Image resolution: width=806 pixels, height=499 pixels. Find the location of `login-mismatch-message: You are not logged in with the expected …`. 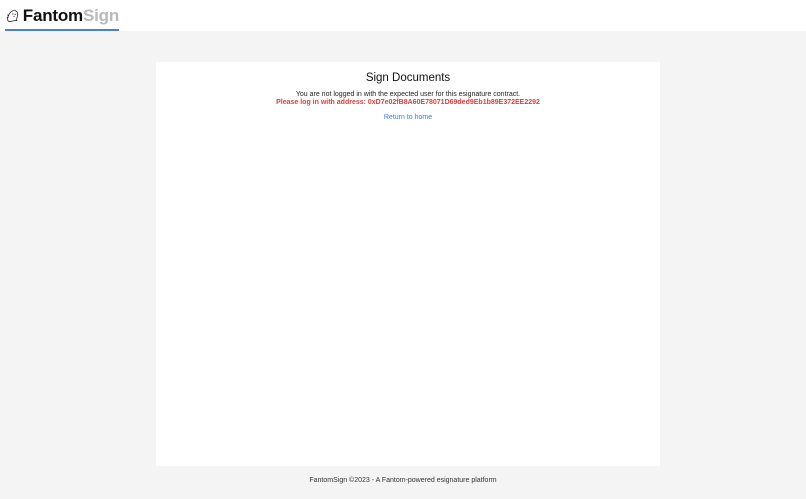

login-mismatch-message: You are not logged in with the expected … is located at coordinates (408, 94).